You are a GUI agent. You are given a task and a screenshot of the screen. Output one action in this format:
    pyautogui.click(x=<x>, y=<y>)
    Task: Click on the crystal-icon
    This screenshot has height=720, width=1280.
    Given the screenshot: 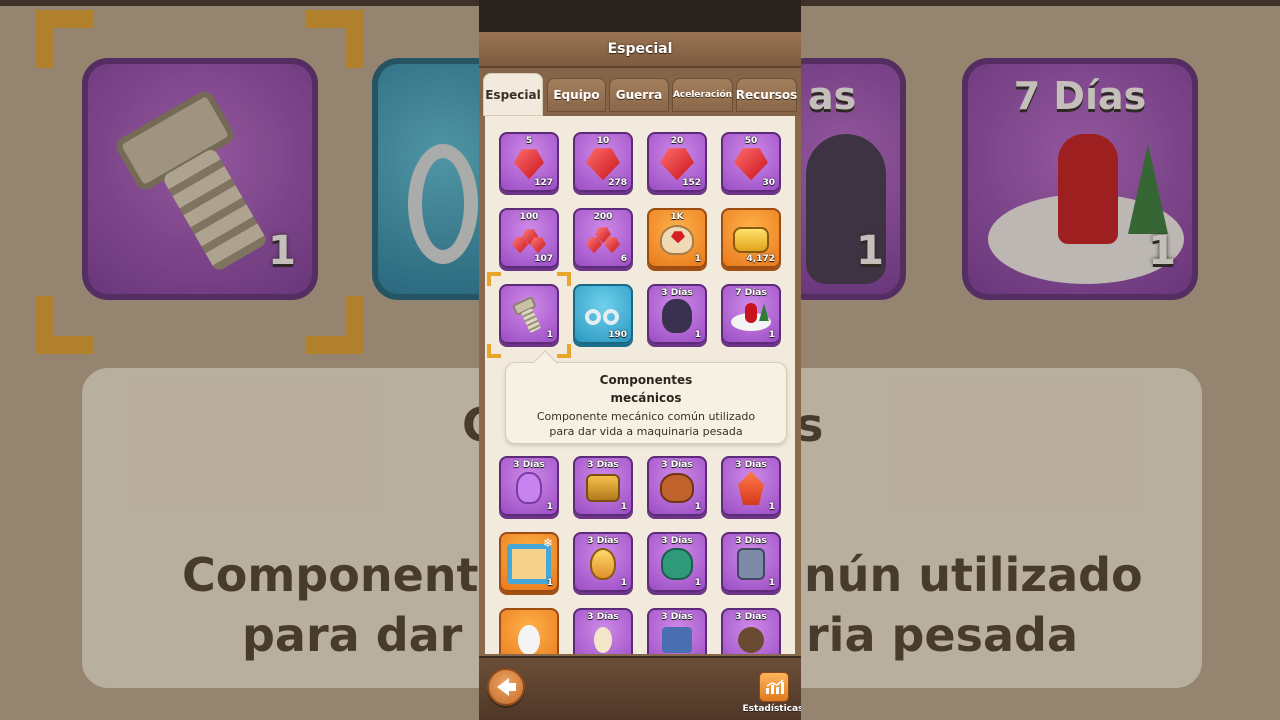 What is the action you would take?
    pyautogui.click(x=751, y=488)
    